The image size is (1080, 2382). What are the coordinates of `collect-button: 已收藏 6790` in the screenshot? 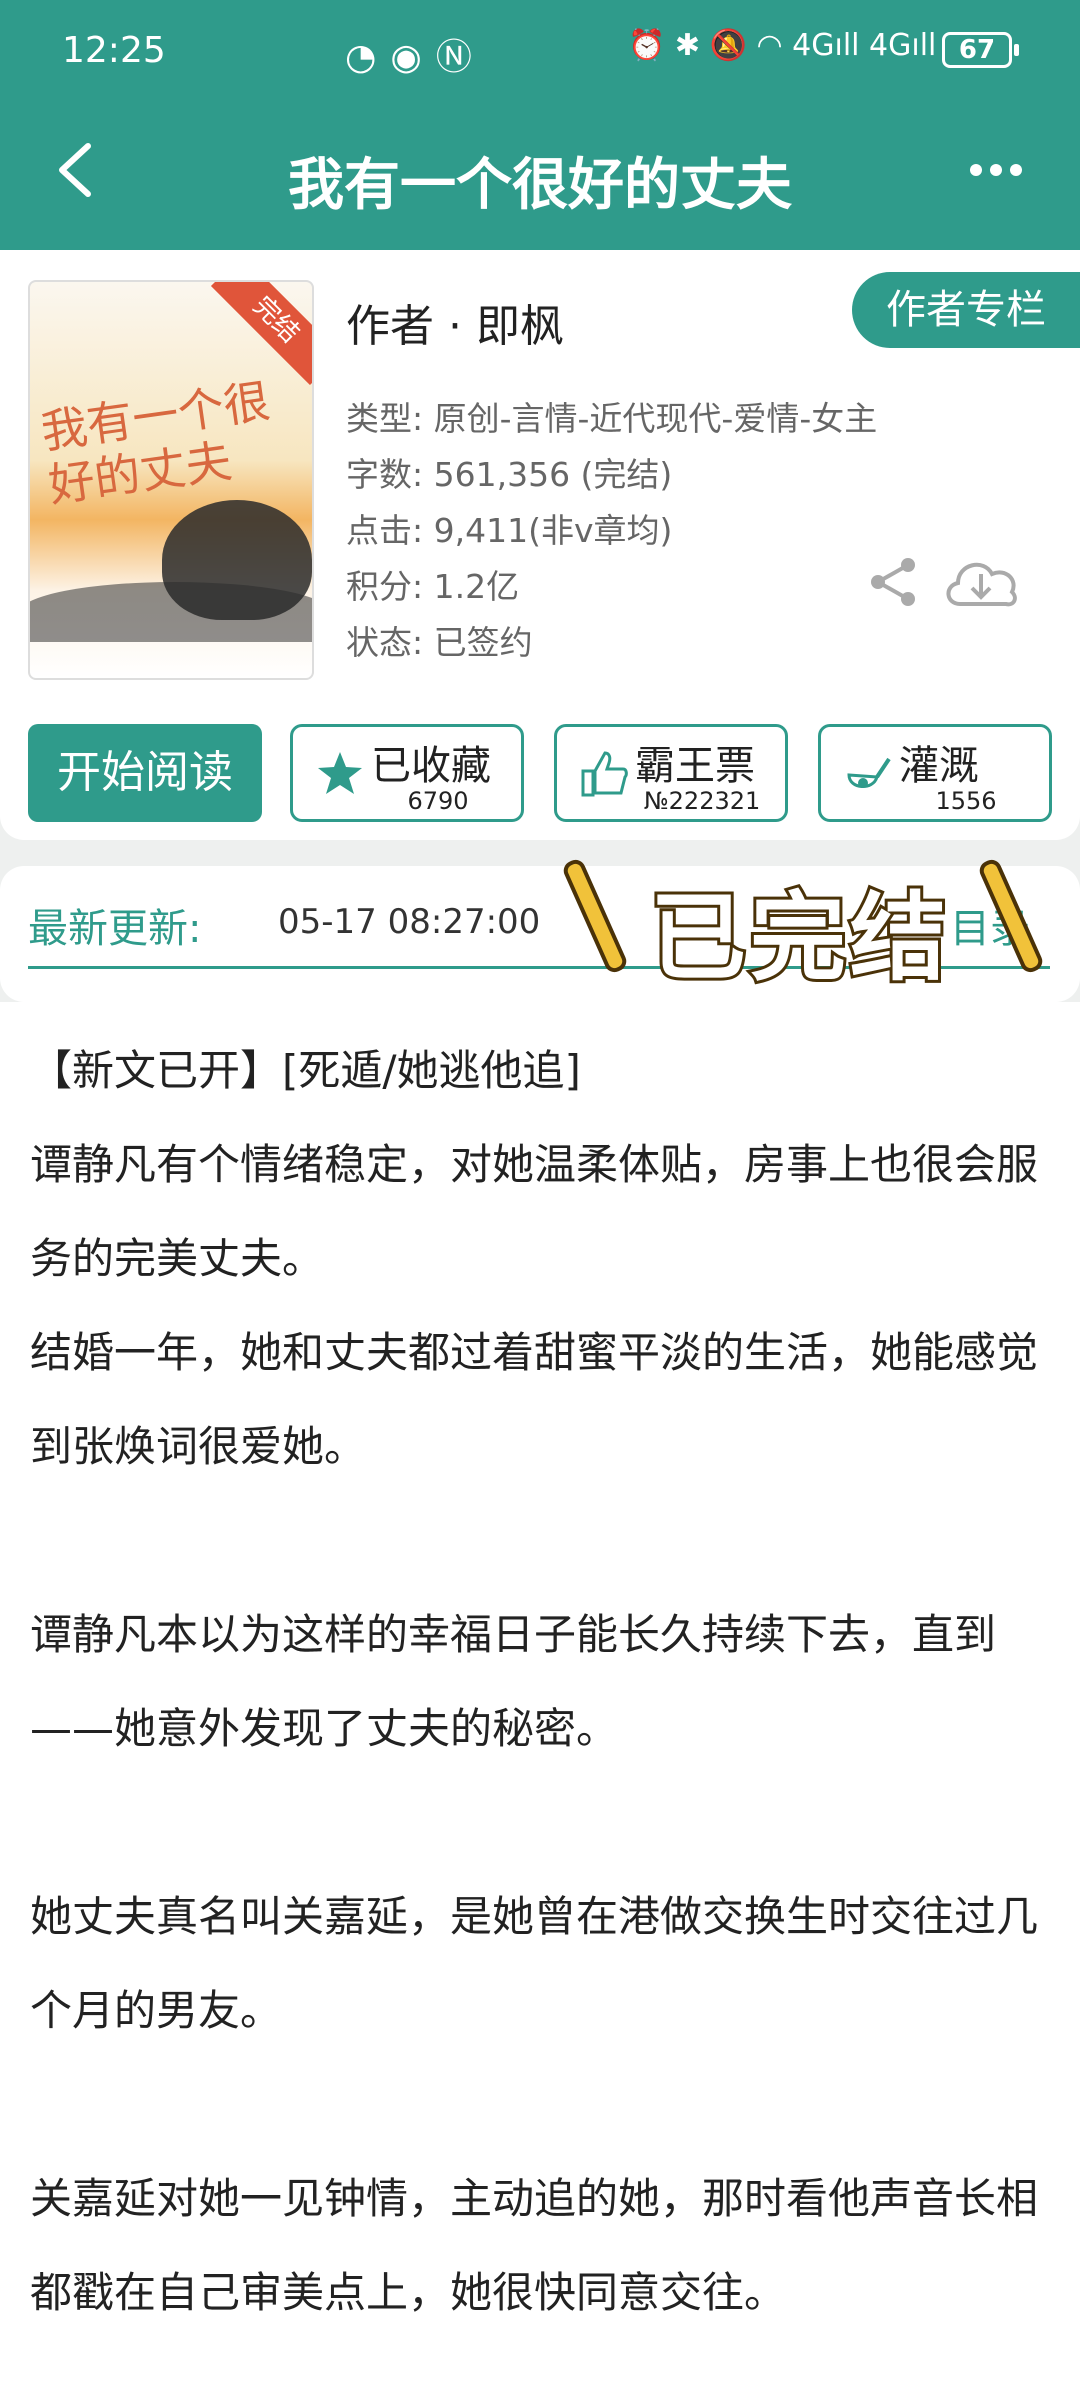 It's located at (407, 773).